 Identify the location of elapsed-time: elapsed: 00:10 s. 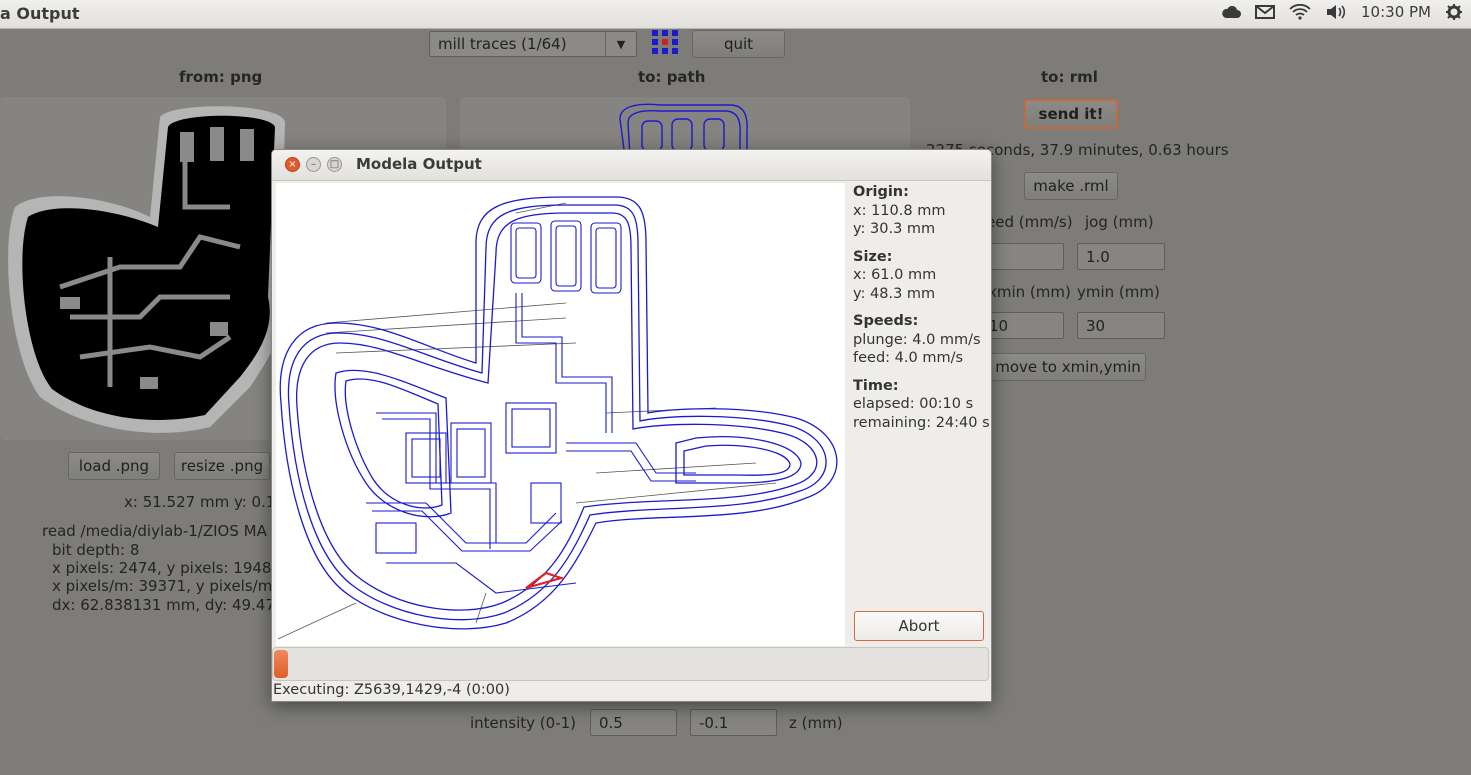
(913, 404).